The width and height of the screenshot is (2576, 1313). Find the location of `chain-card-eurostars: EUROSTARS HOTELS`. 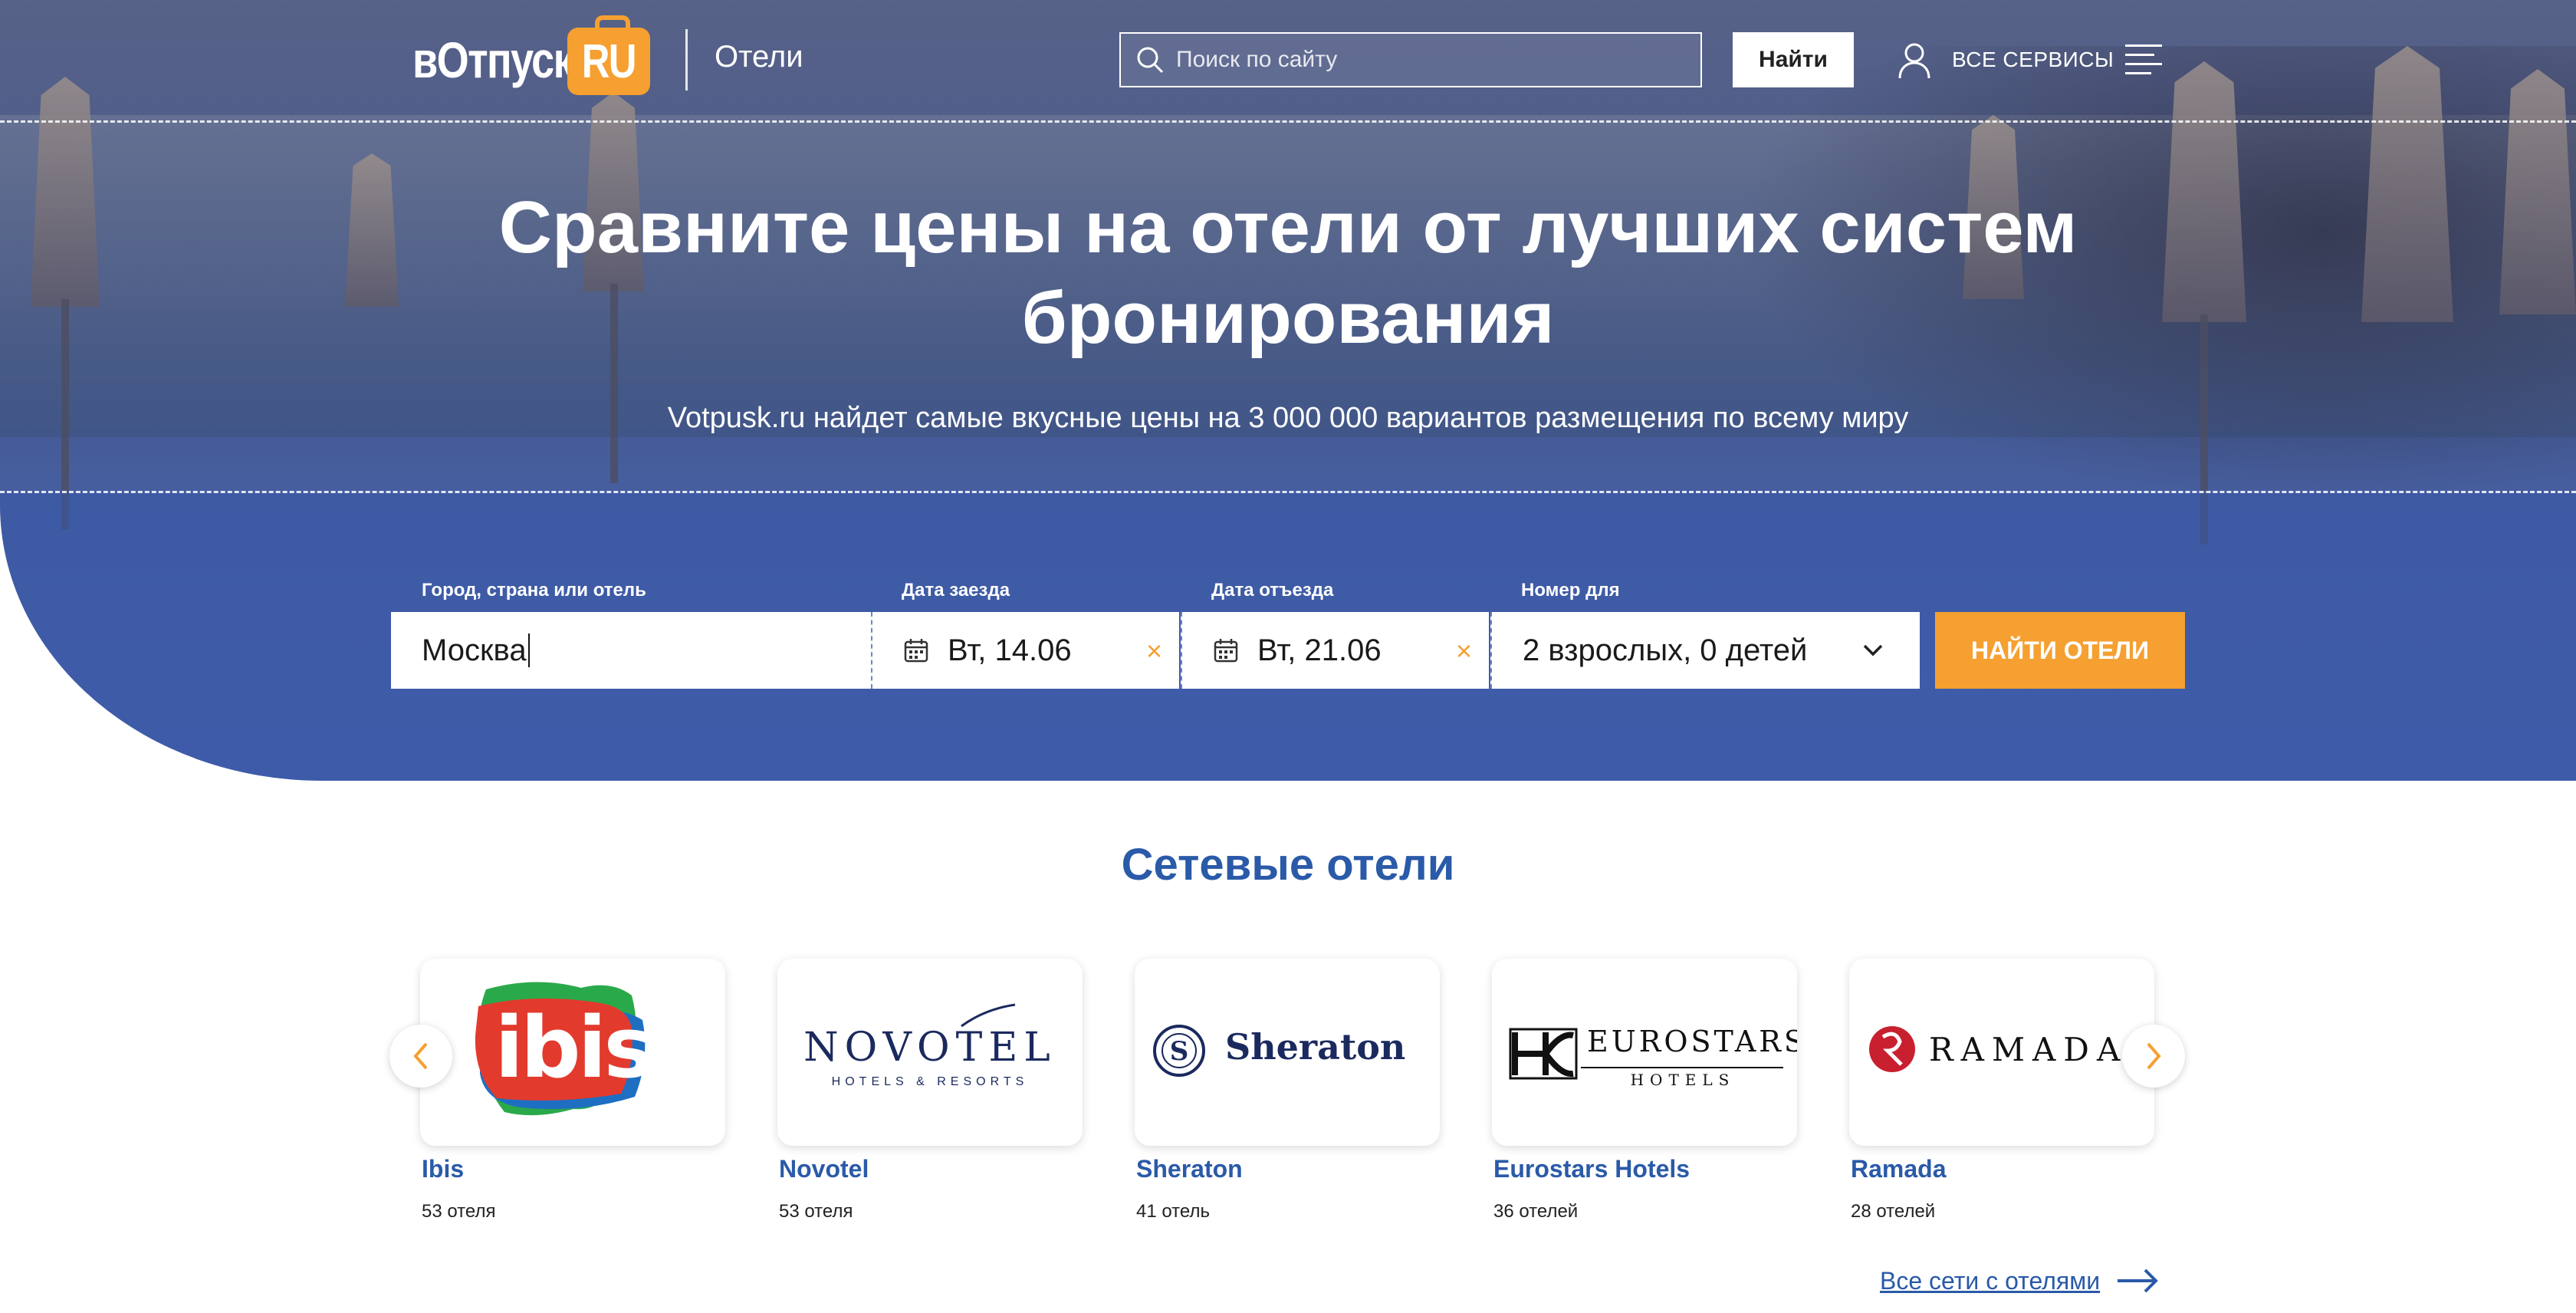

chain-card-eurostars: EUROSTARS HOTELS is located at coordinates (1644, 1052).